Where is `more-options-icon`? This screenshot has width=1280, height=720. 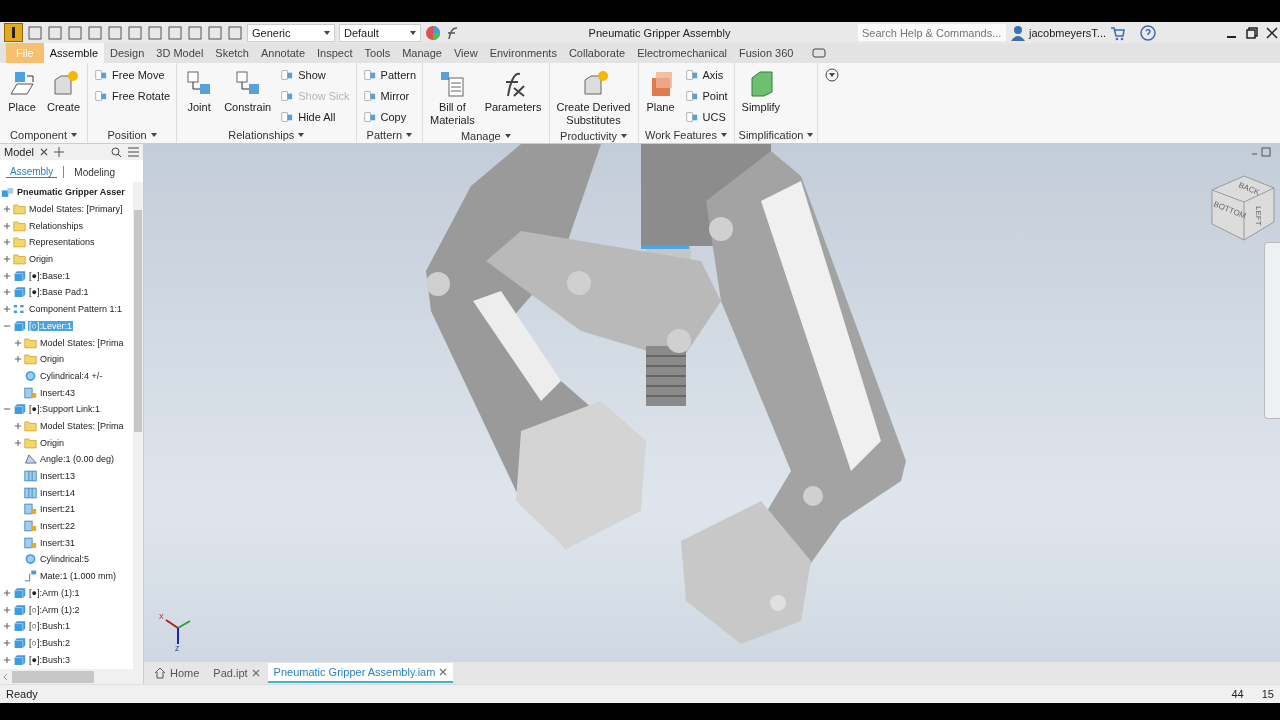
more-options-icon is located at coordinates (832, 75).